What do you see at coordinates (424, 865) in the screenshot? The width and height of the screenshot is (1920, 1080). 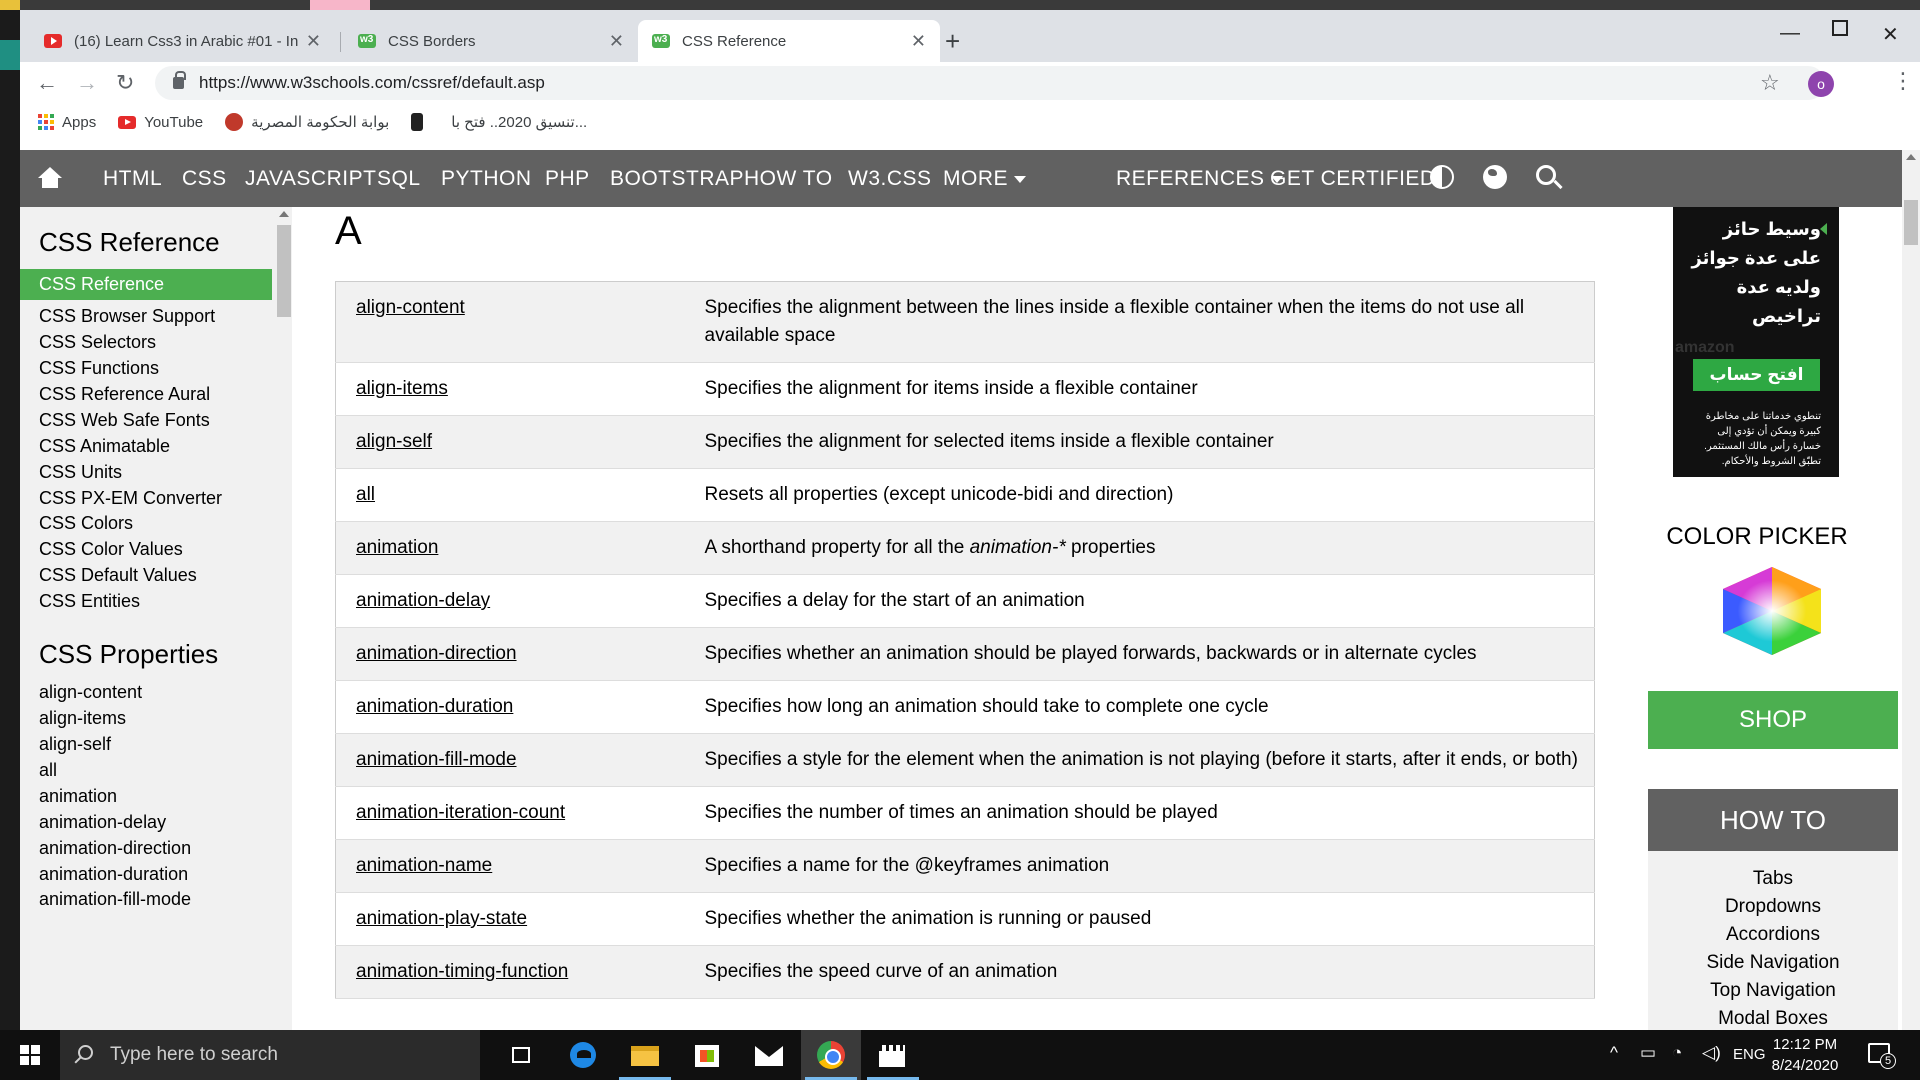 I see `property-link: animation-name` at bounding box center [424, 865].